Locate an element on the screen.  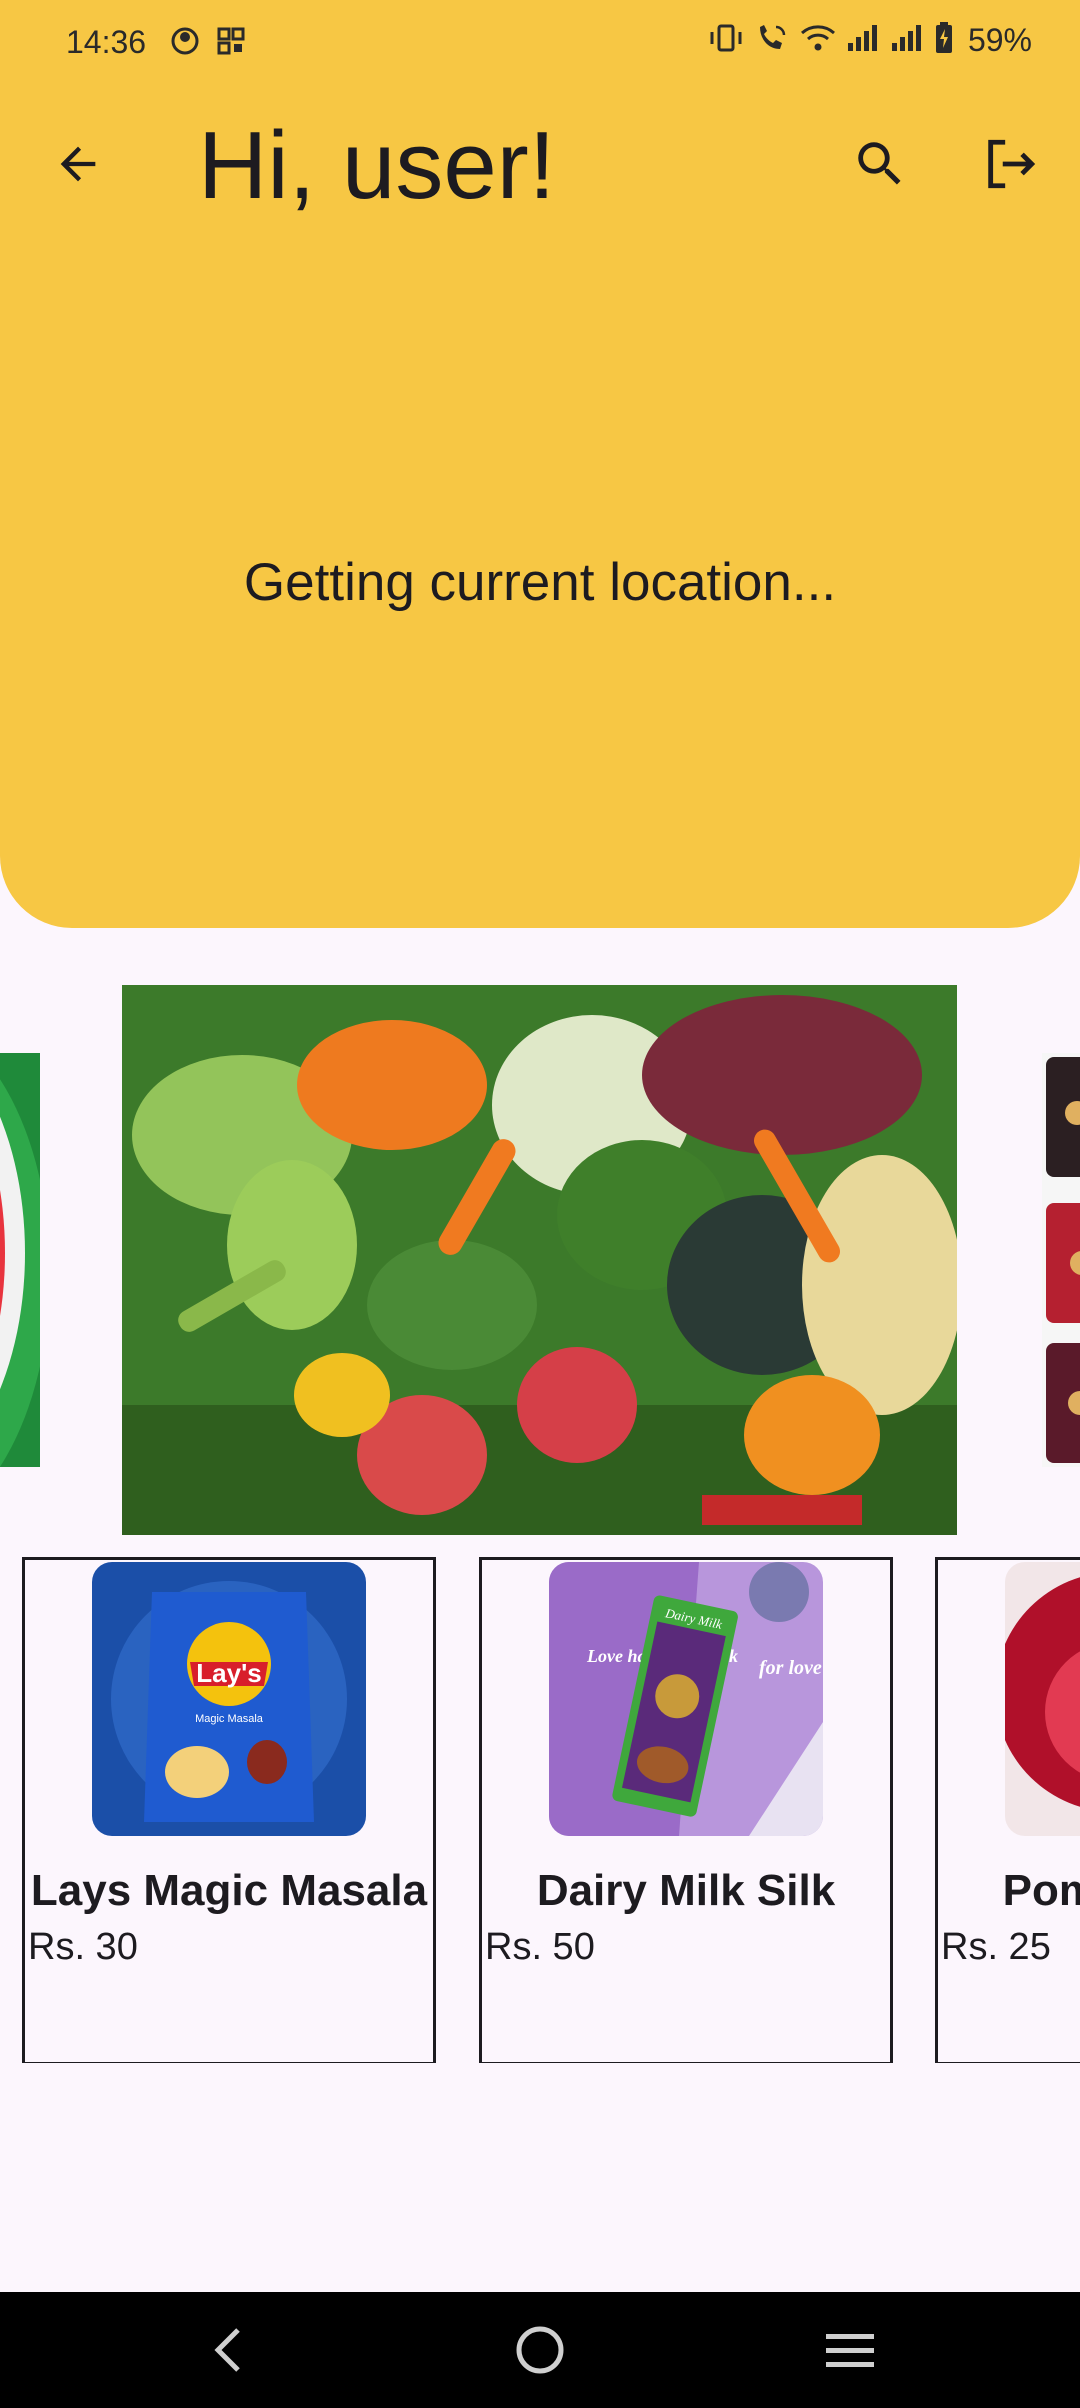
search-button is located at coordinates (880, 164).